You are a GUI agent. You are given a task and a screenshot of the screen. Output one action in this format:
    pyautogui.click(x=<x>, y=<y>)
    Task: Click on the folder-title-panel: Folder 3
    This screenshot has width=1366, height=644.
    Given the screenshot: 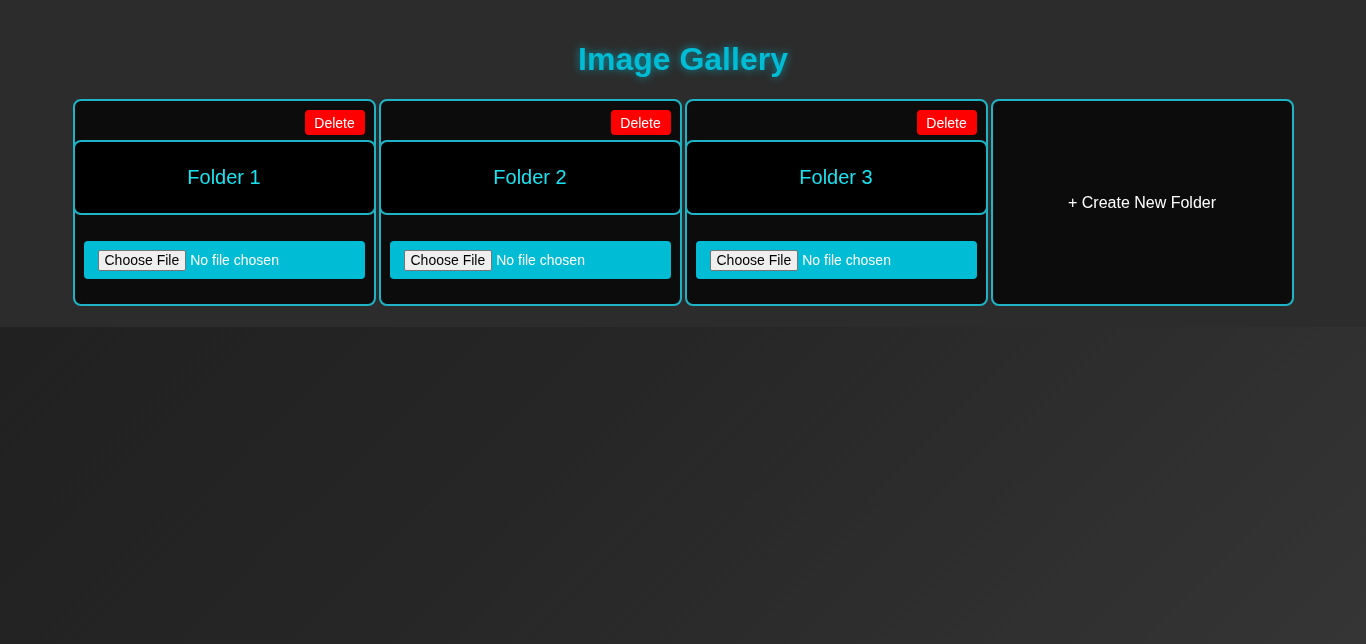 What is the action you would take?
    pyautogui.click(x=836, y=177)
    